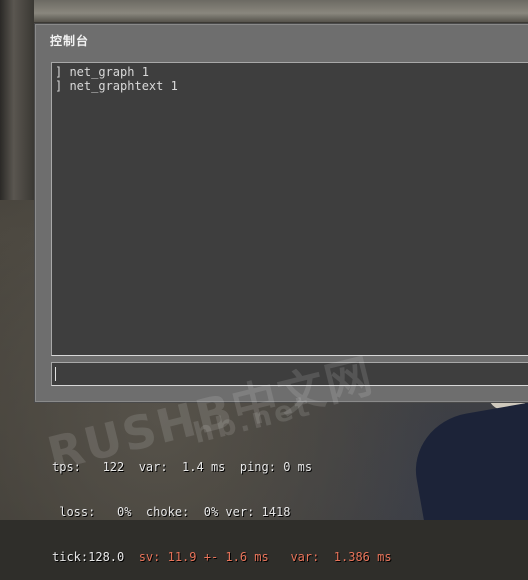 This screenshot has height=580, width=528. I want to click on net-graph-var: var: 1.386 ms, so click(341, 557).